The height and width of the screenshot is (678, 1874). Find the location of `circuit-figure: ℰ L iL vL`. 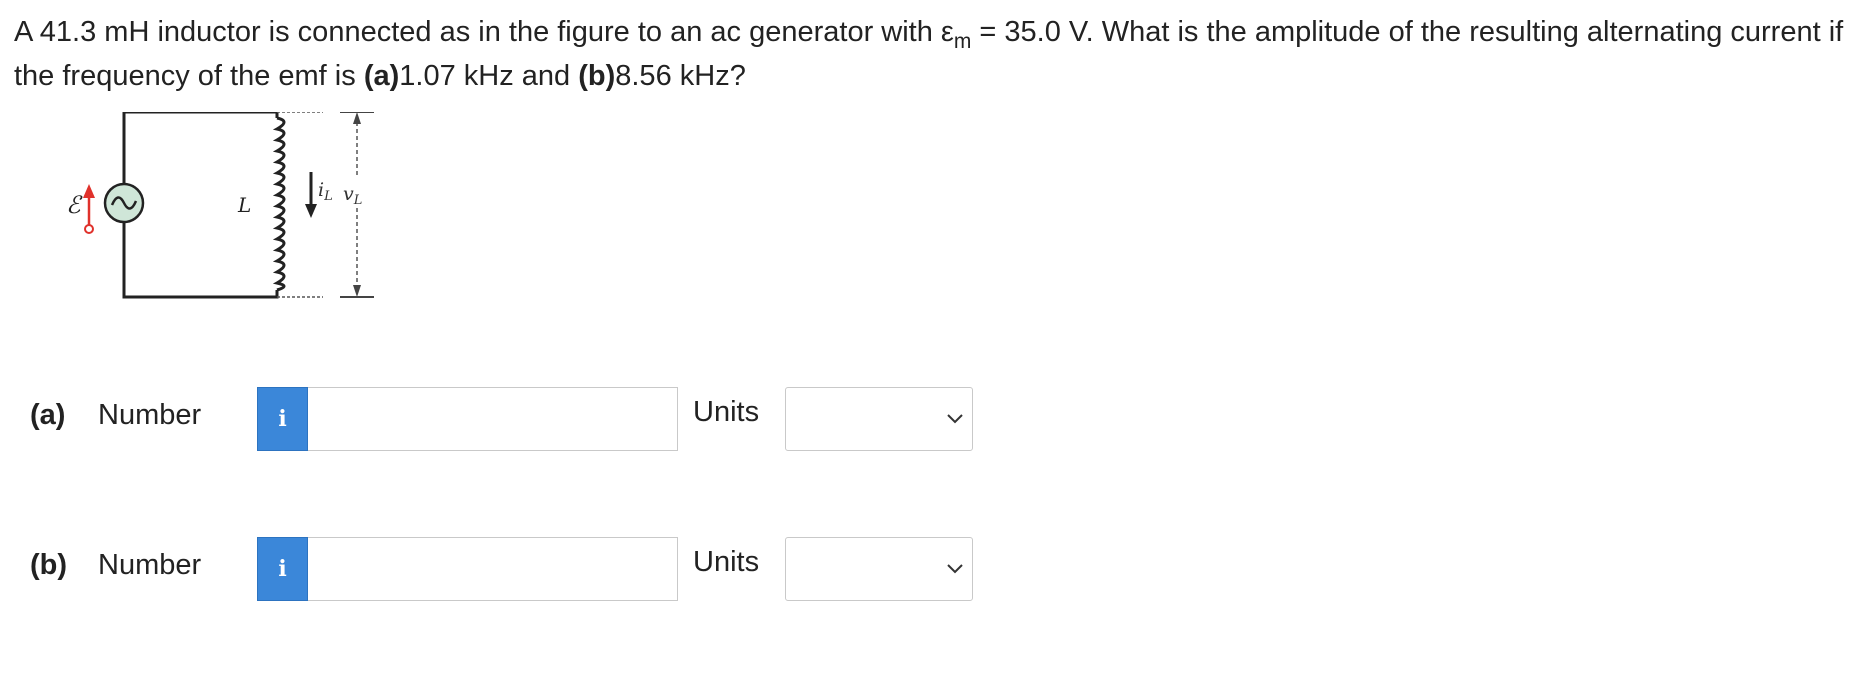

circuit-figure: ℰ L iL vL is located at coordinates (223, 209).